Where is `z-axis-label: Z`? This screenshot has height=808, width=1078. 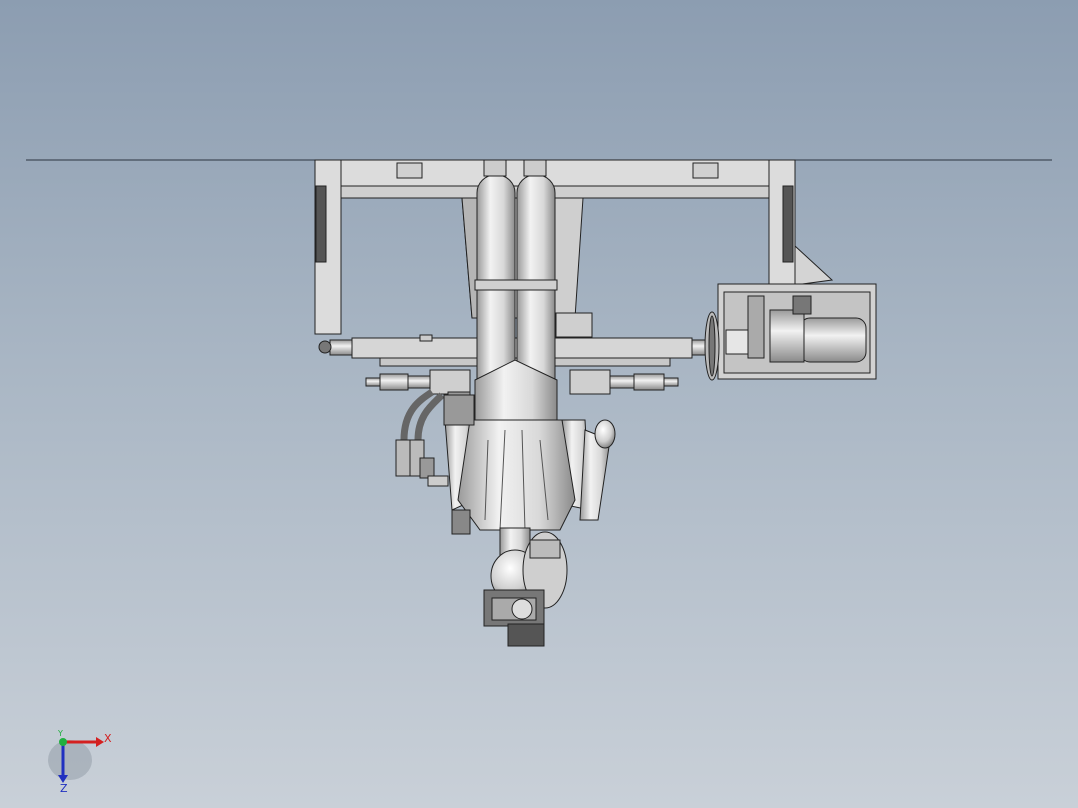
z-axis-label: Z is located at coordinates (64, 788).